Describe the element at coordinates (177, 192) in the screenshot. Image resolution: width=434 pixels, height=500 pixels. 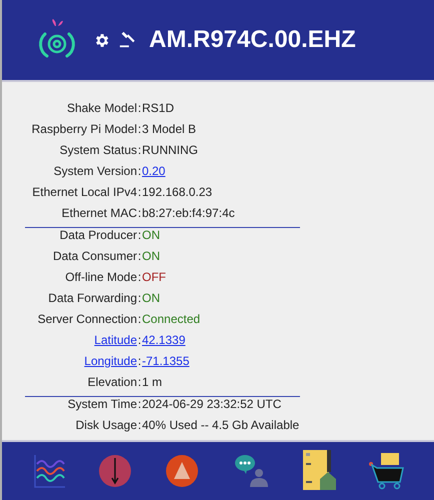
I see `field-value: 192.168.0.23` at that location.